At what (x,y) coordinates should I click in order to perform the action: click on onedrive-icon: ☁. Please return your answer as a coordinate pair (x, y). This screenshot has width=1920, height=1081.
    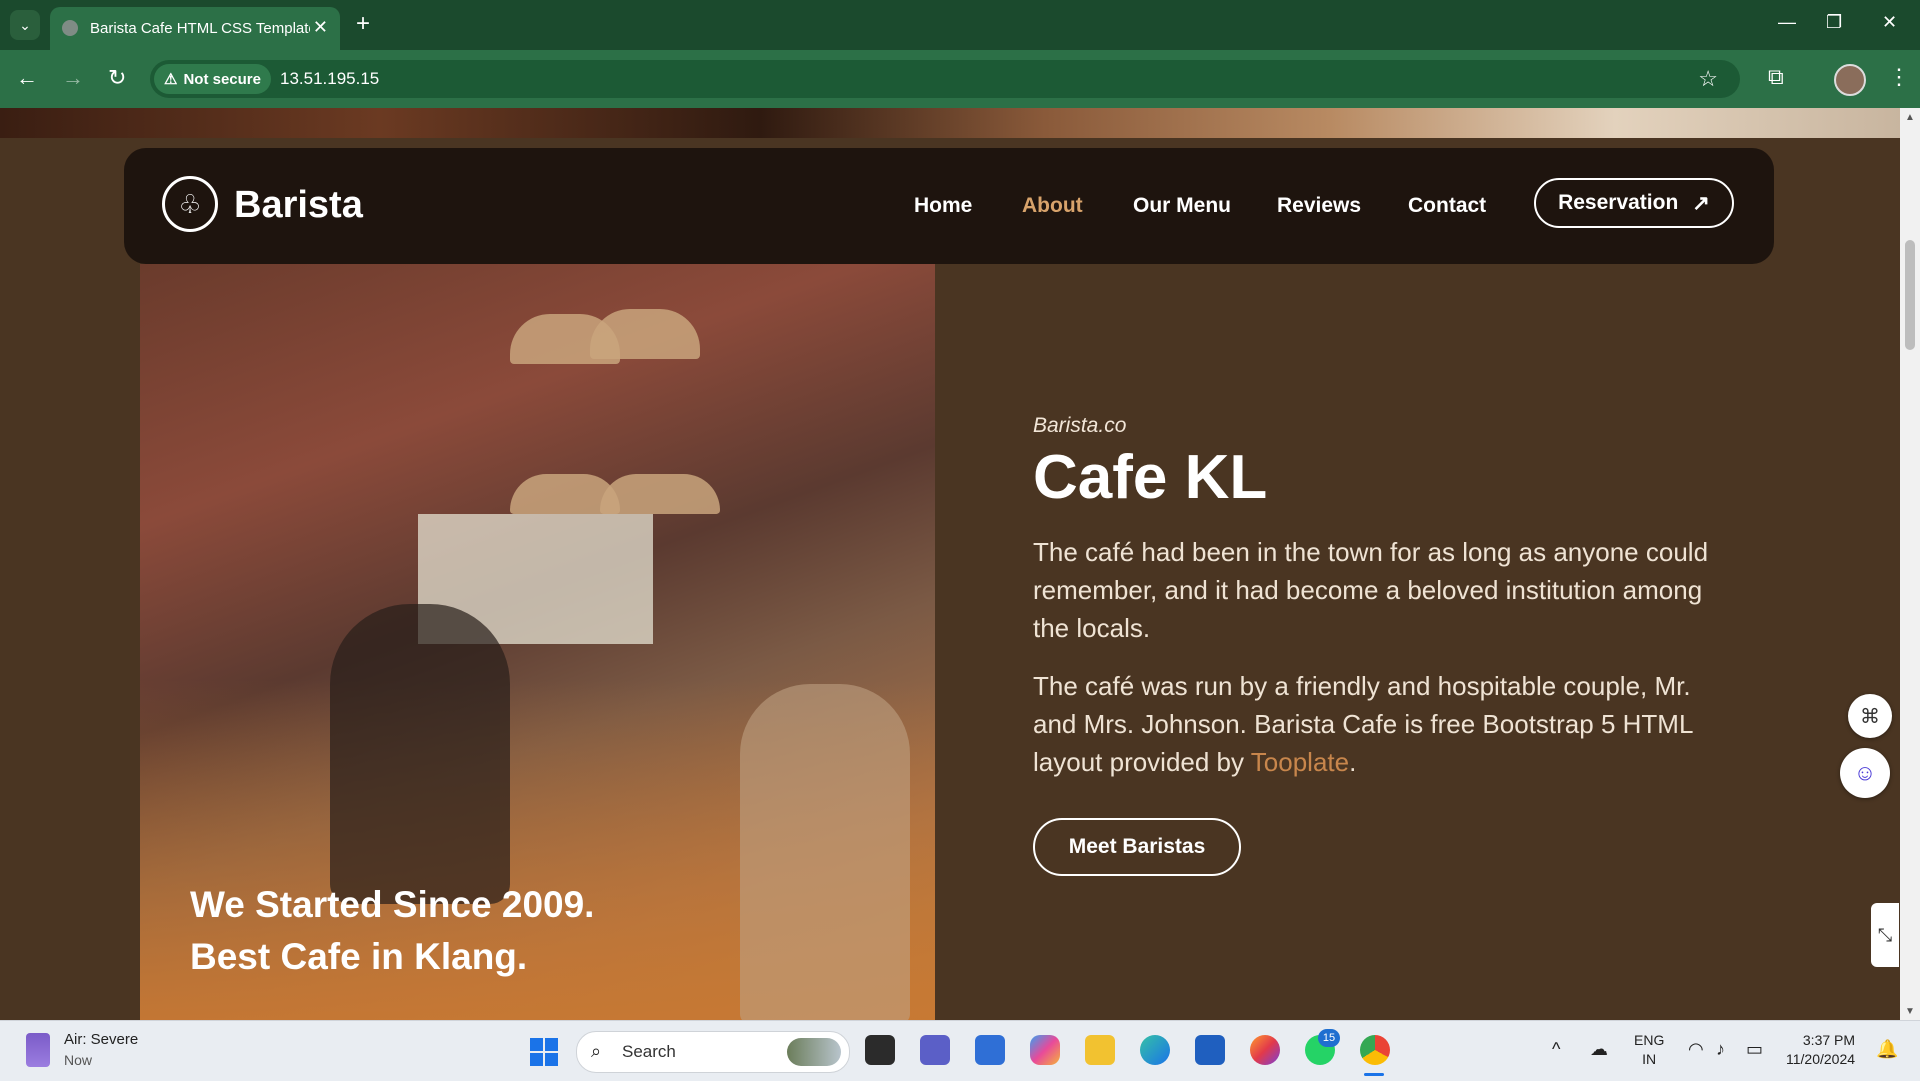
    Looking at the image, I should click on (1599, 1049).